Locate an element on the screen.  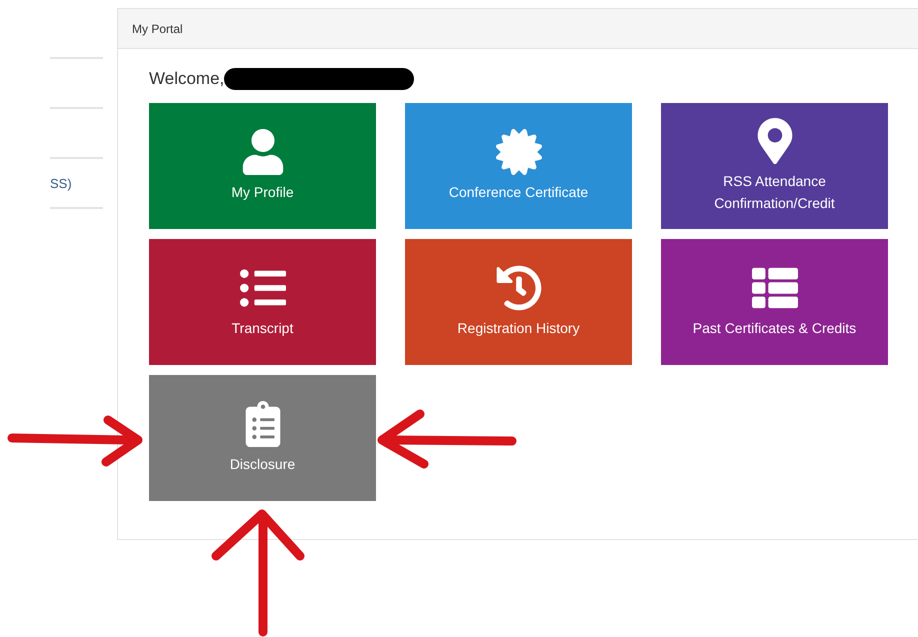
welcome-text: Welcome, is located at coordinates (186, 79).